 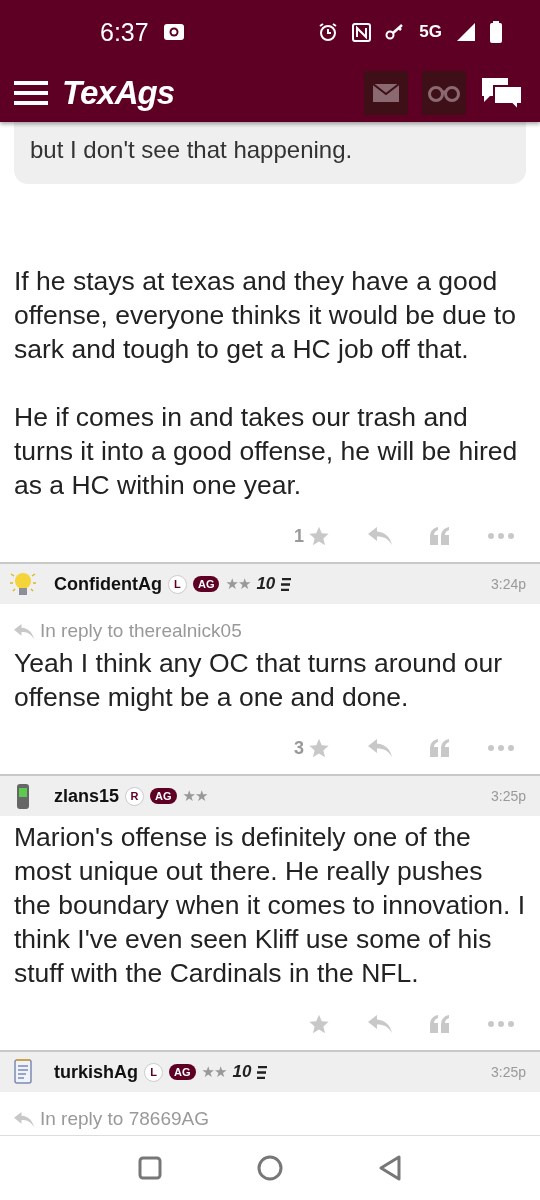 I want to click on chat-icon, so click(x=502, y=93).